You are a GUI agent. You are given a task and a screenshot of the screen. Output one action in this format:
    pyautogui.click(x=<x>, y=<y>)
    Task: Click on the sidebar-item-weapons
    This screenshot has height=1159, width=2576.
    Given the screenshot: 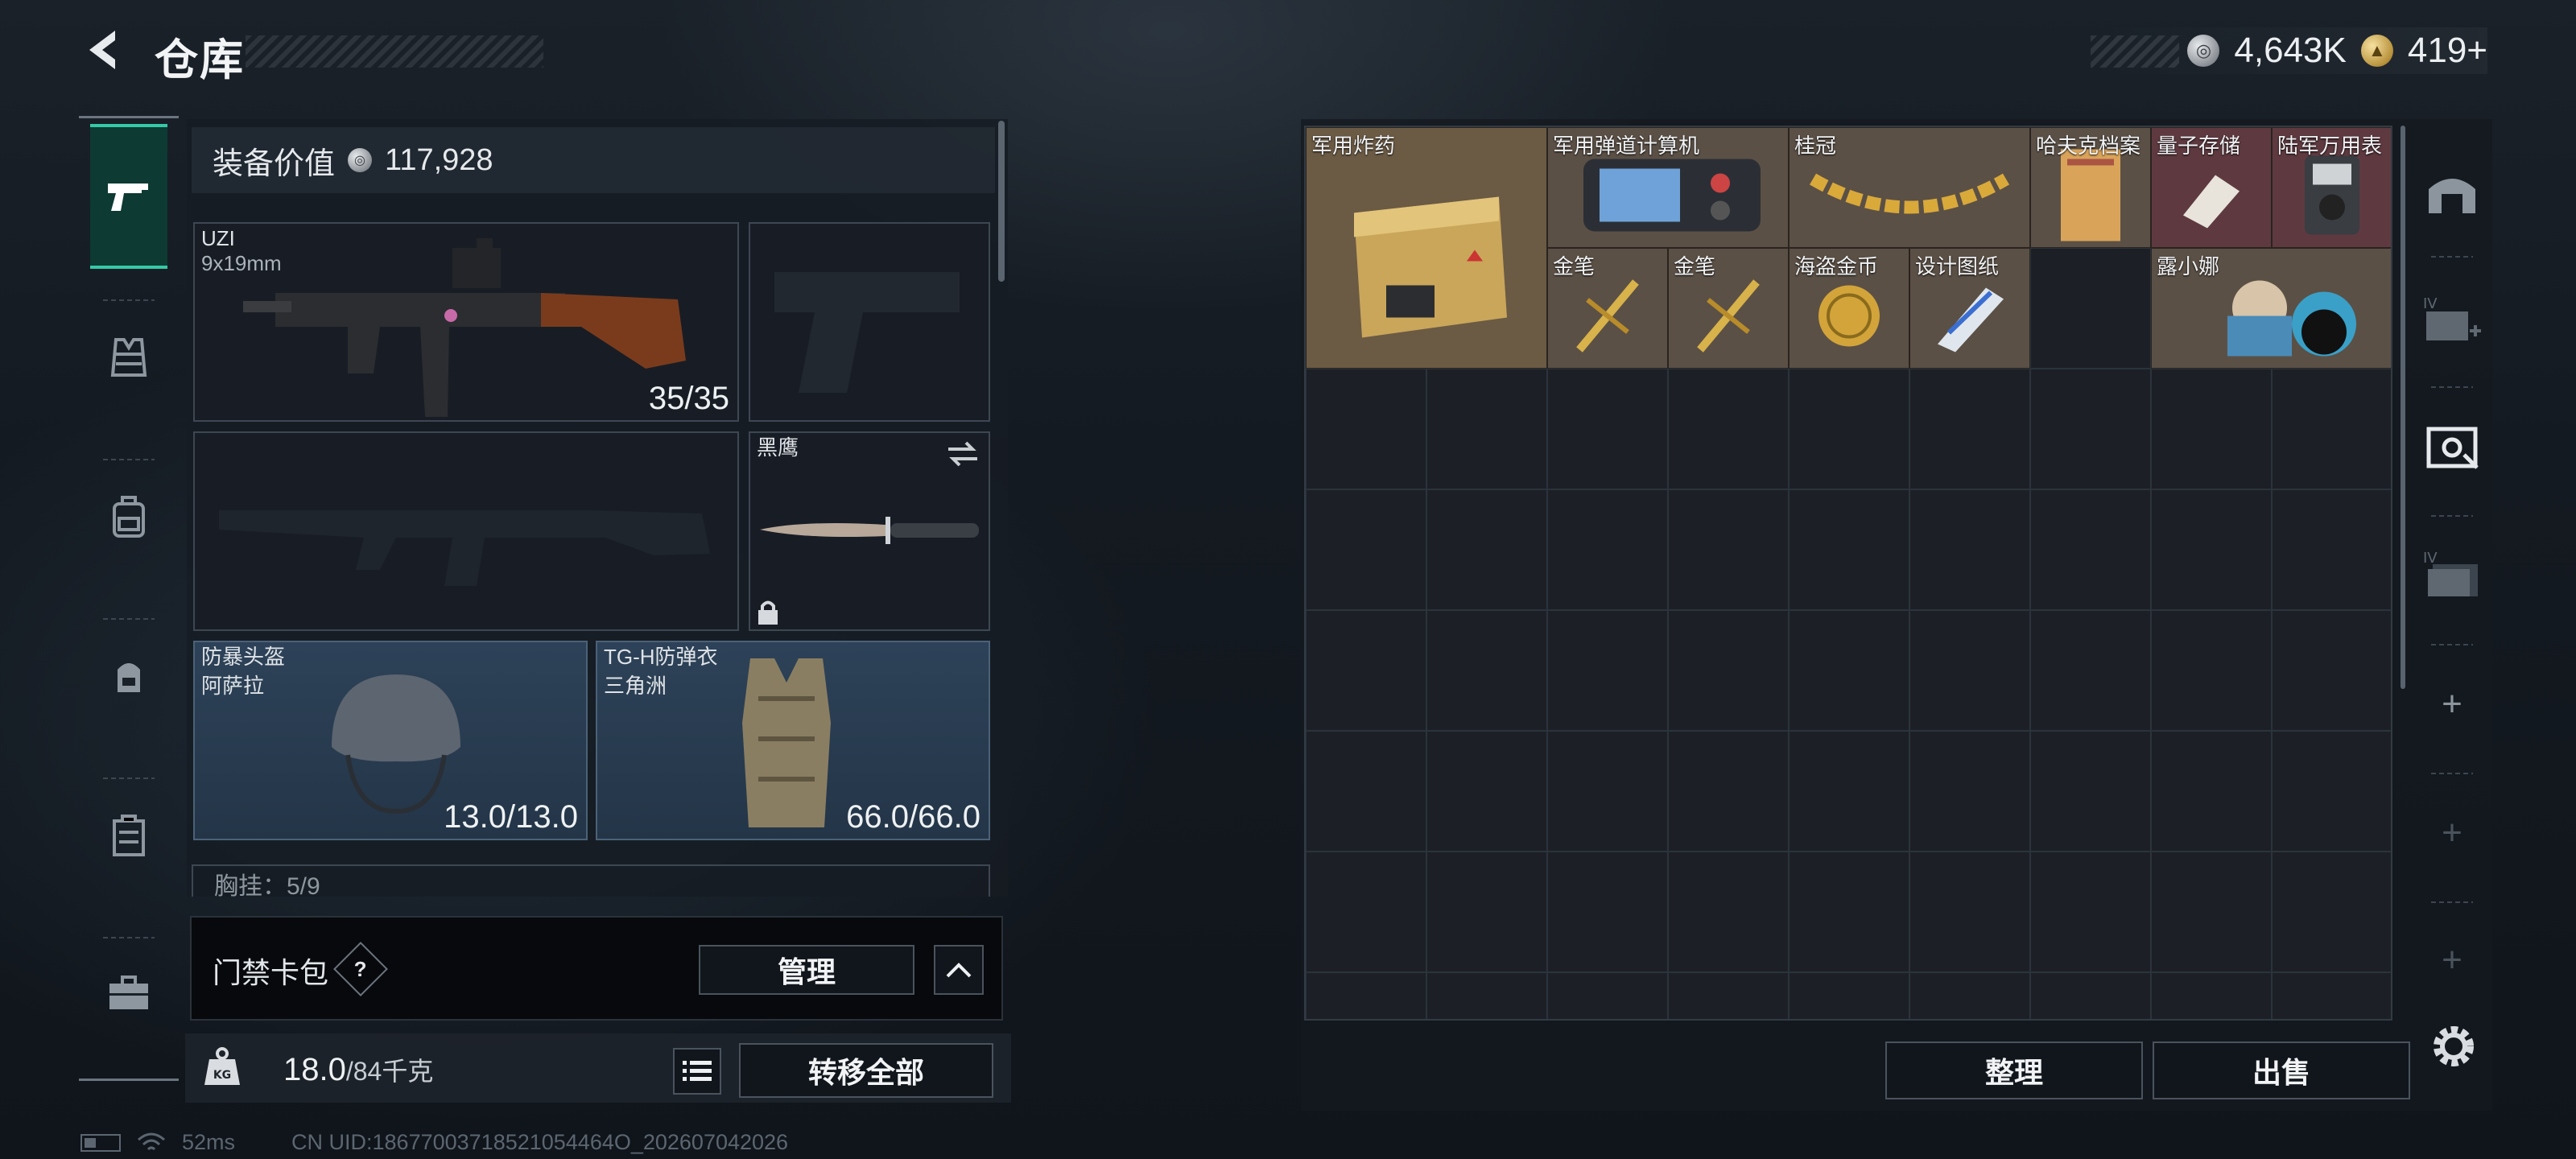 What is the action you would take?
    pyautogui.click(x=128, y=196)
    